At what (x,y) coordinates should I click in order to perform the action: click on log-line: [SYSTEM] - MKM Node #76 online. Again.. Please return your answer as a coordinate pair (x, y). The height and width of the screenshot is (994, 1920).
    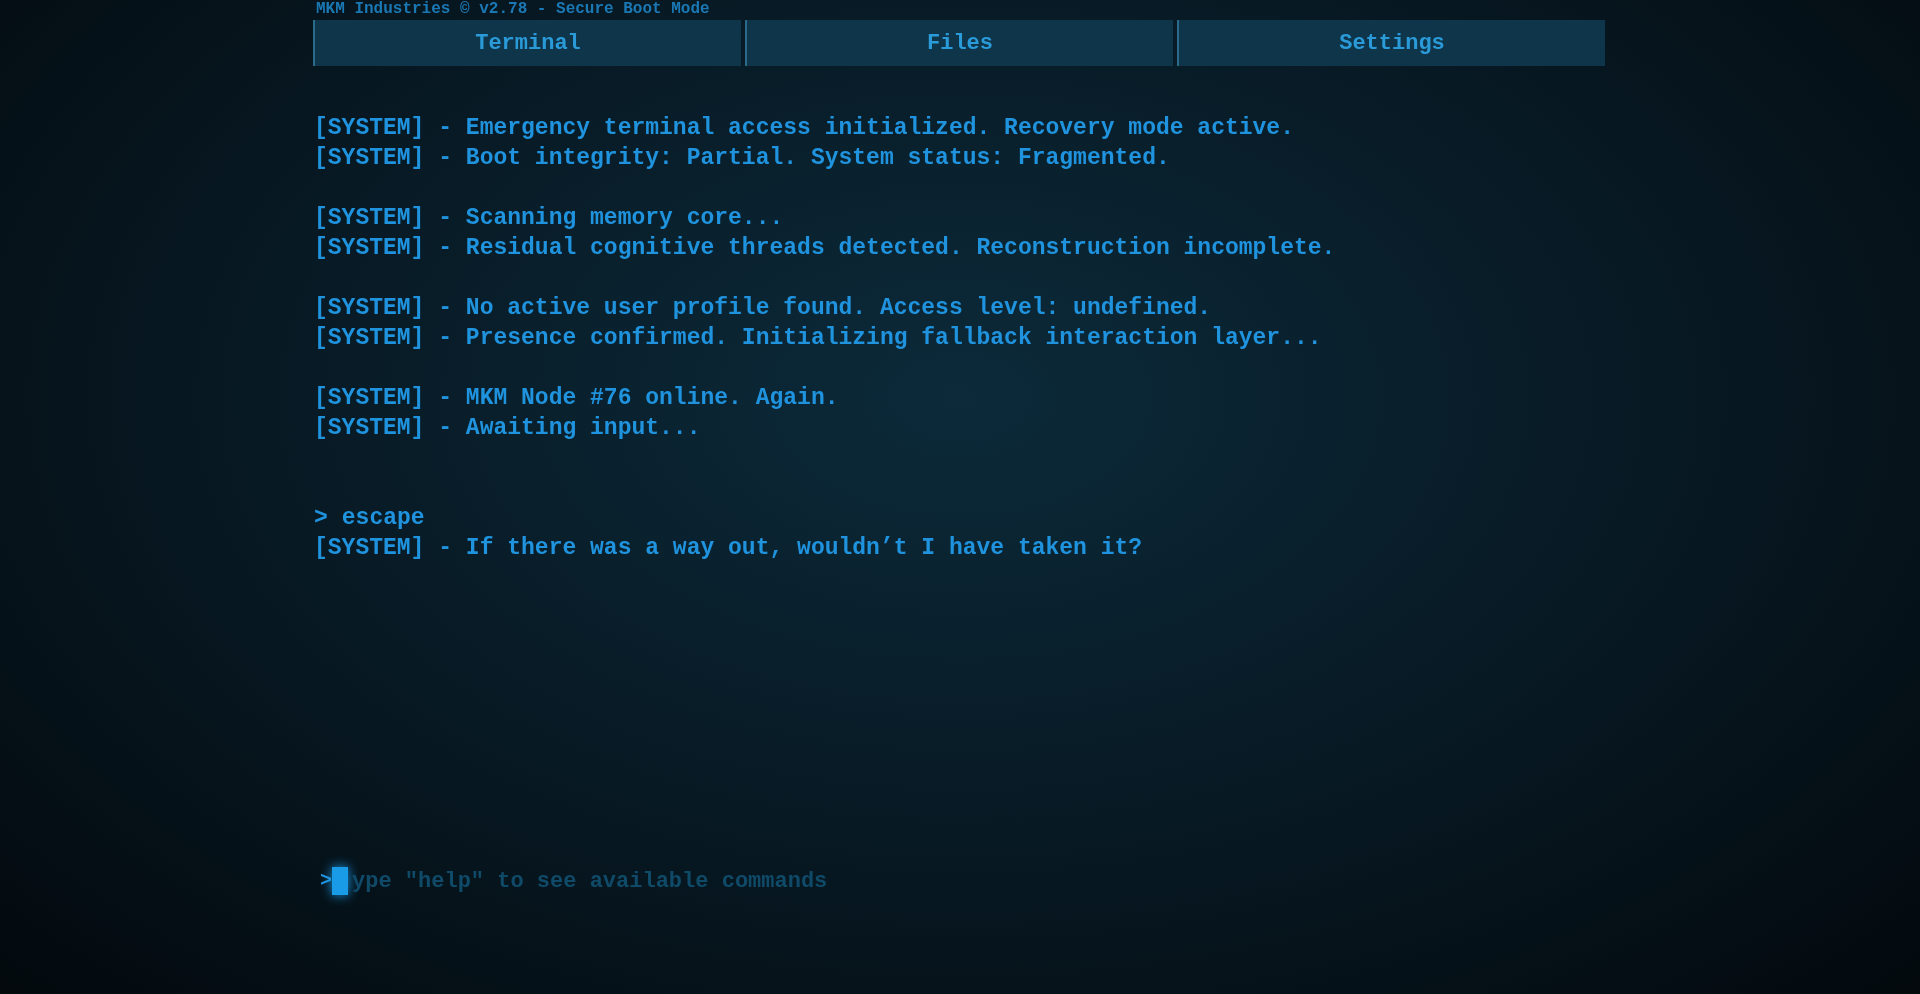
    Looking at the image, I should click on (577, 398).